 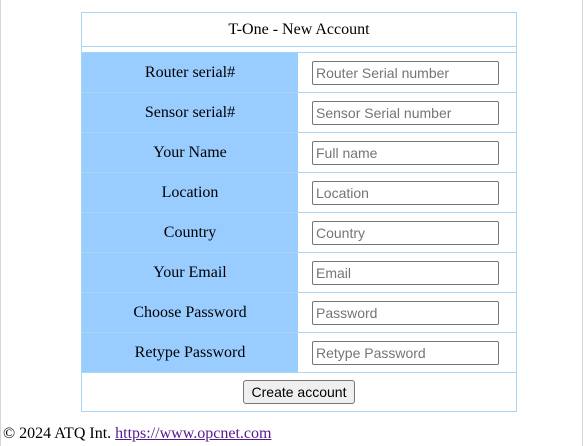 What do you see at coordinates (299, 193) in the screenshot?
I see `form-row-location: Location` at bounding box center [299, 193].